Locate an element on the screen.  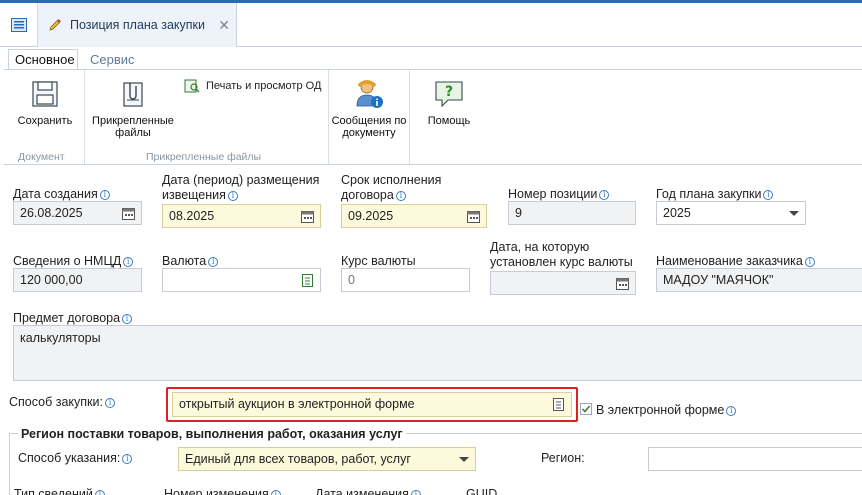
contract-term-label: Срок исполнения договора i is located at coordinates (391, 187).